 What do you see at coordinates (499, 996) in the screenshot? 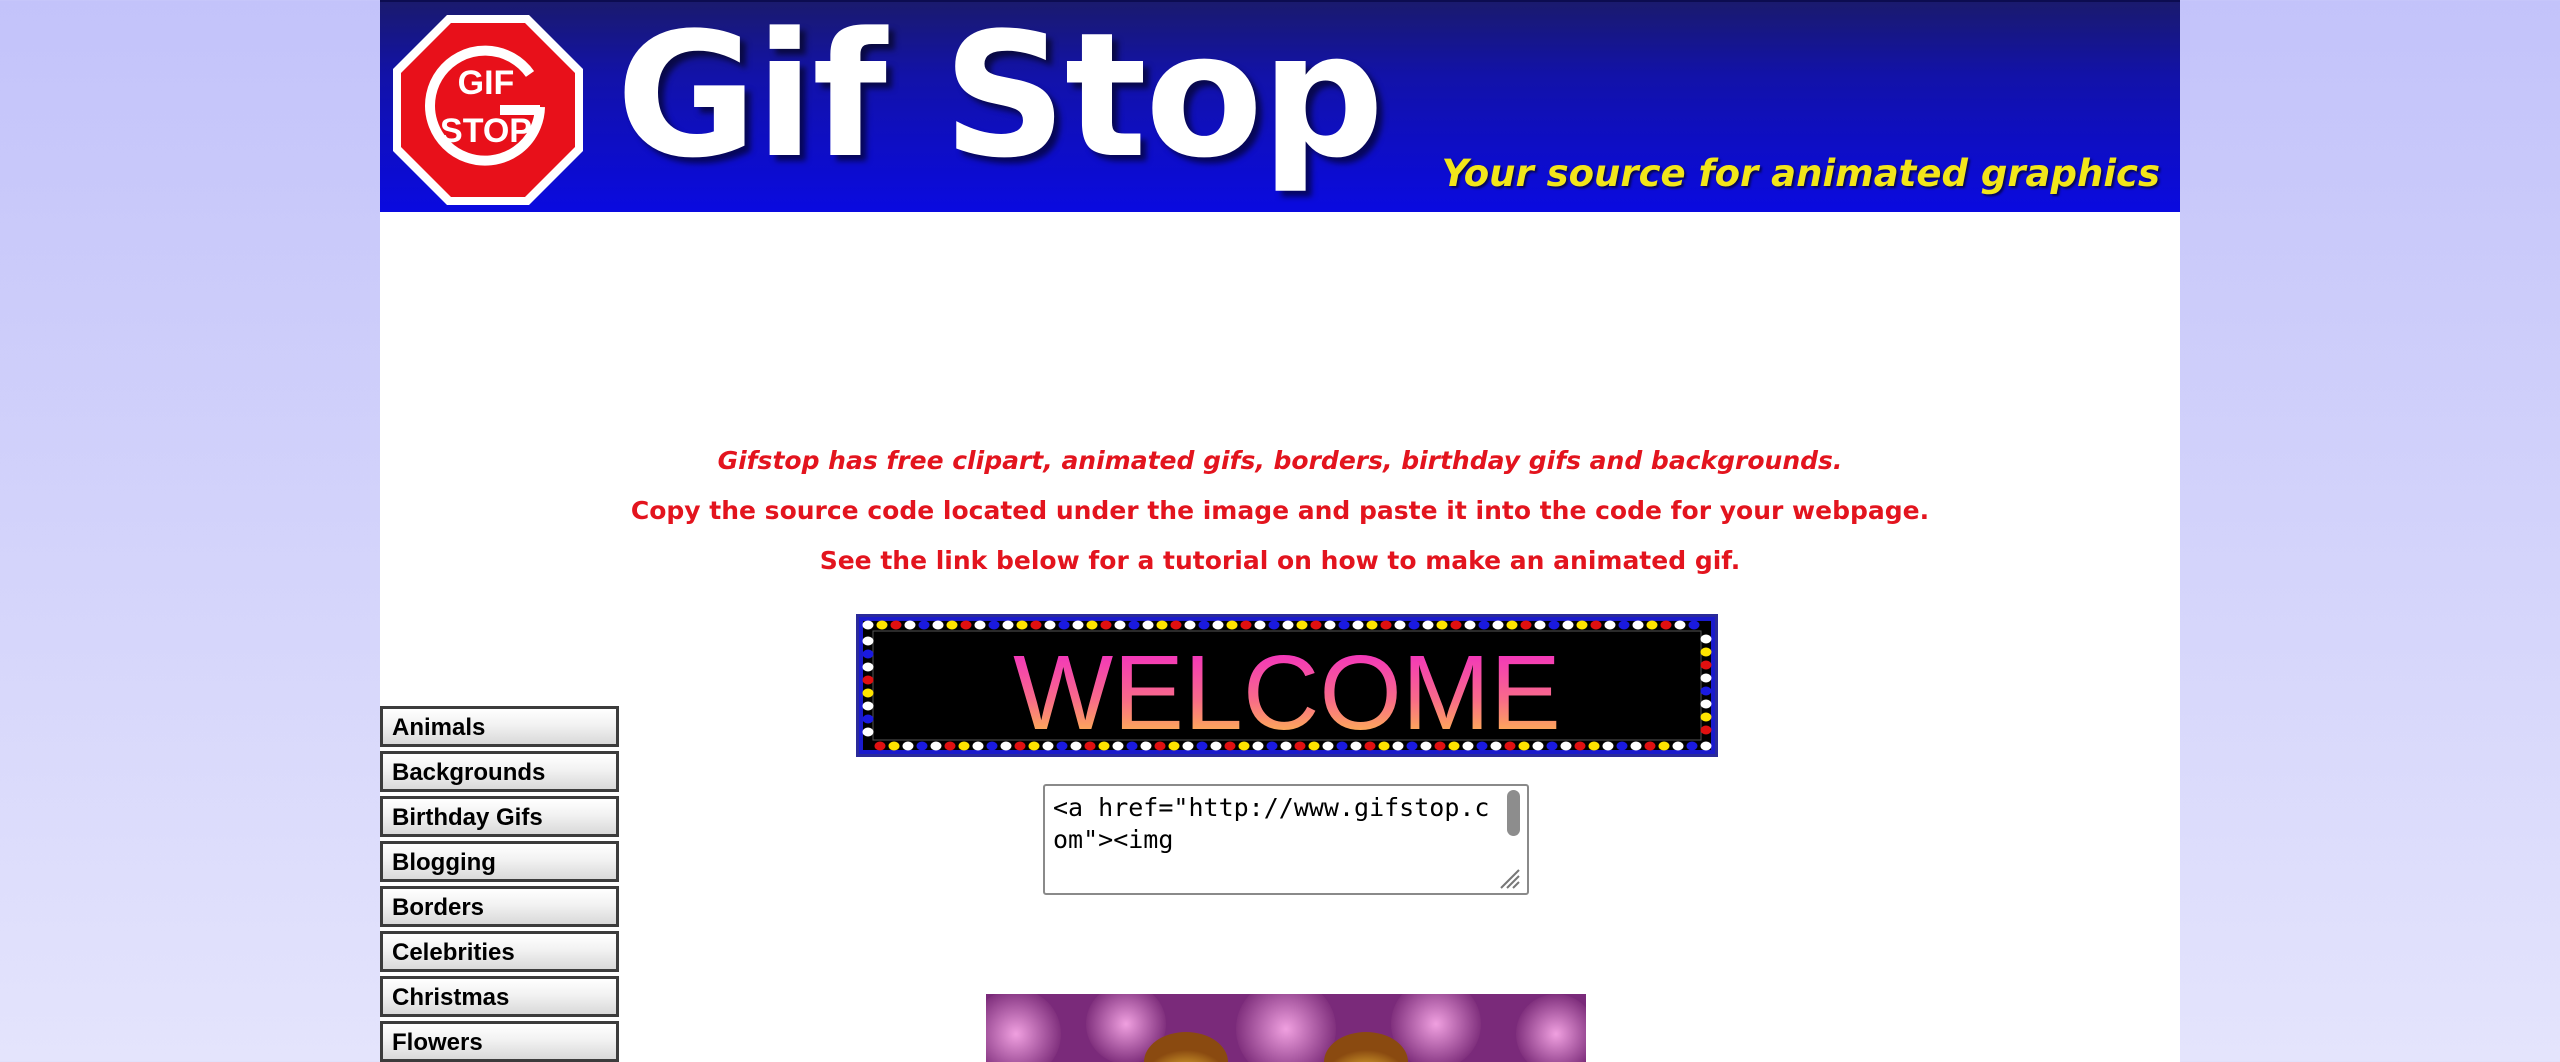
I see `sidebar-item-christmas: Christmas` at bounding box center [499, 996].